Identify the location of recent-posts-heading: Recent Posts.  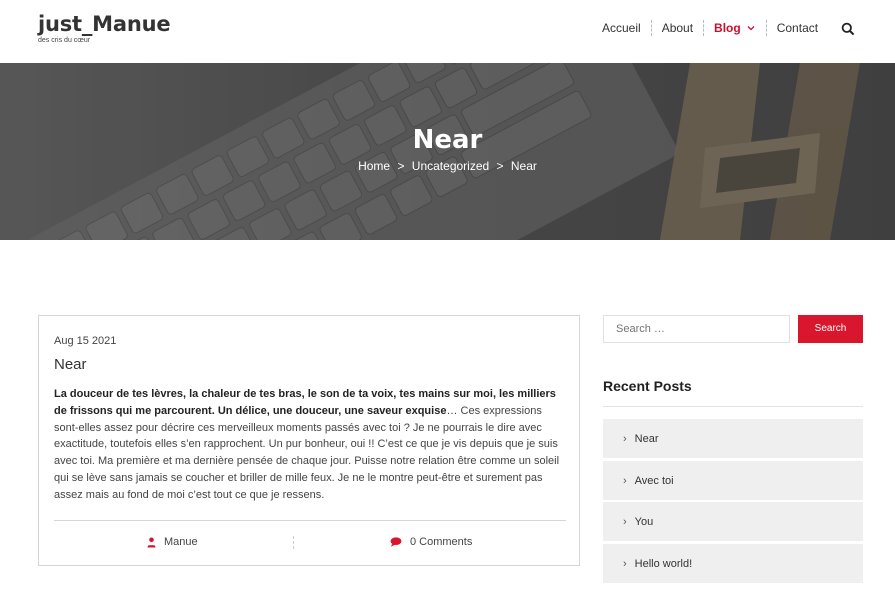
(647, 386).